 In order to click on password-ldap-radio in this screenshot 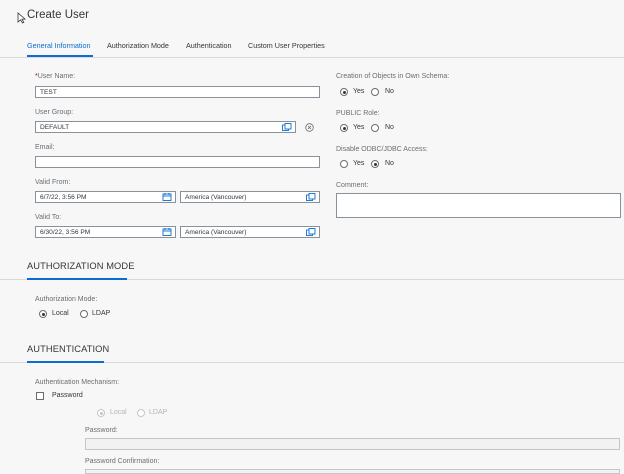, I will do `click(141, 413)`.